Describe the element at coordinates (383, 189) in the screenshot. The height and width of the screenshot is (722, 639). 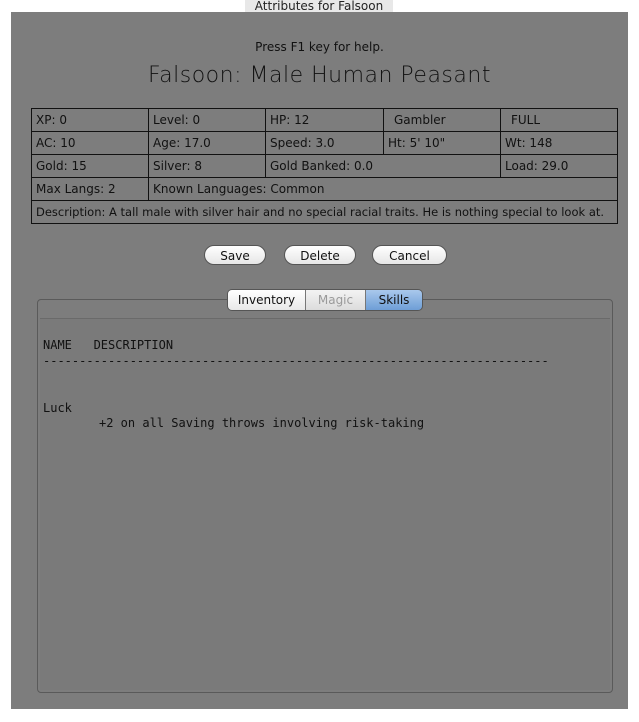
I see `known-languages-cell: Known Languages: Common` at that location.